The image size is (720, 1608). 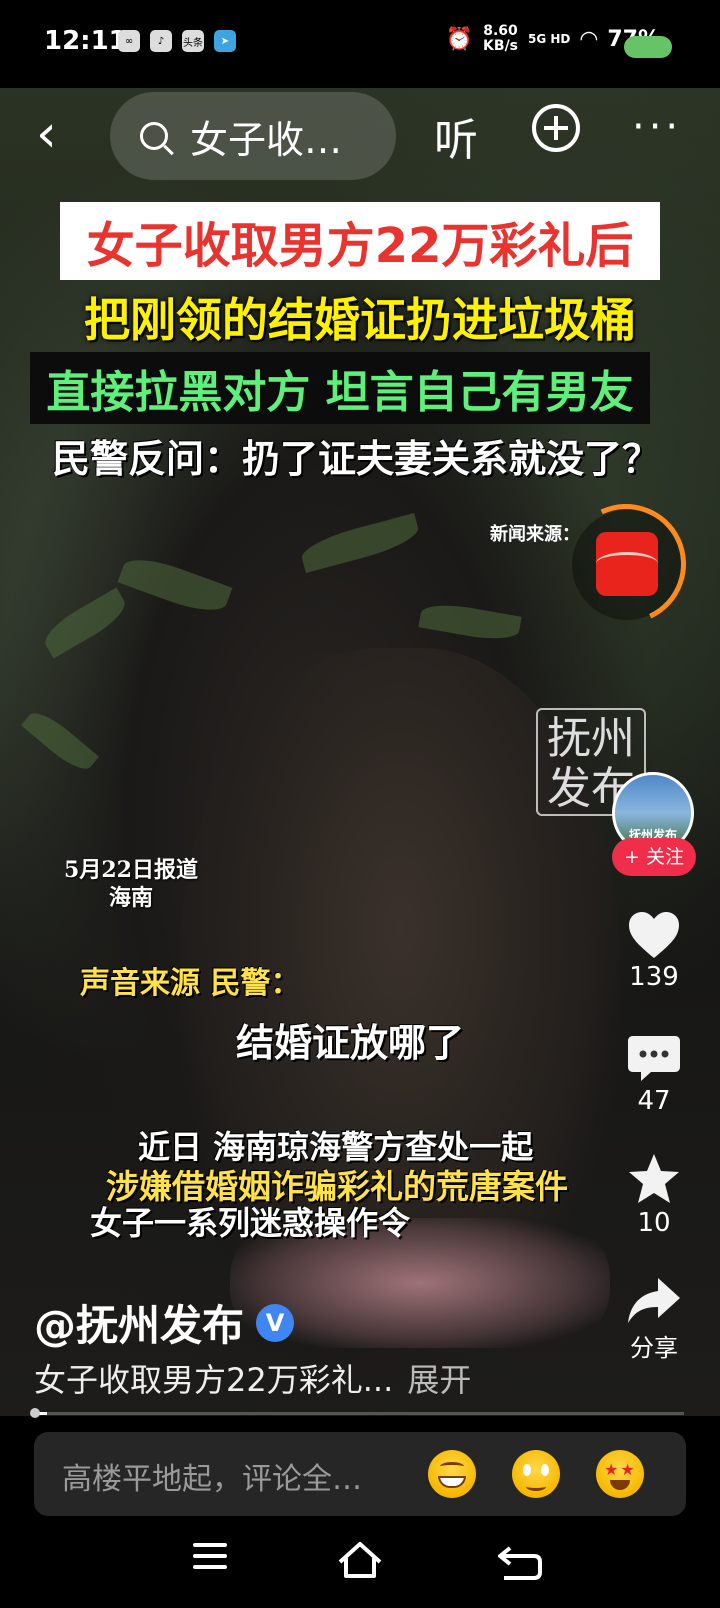 What do you see at coordinates (654, 1301) in the screenshot?
I see `share-icon` at bounding box center [654, 1301].